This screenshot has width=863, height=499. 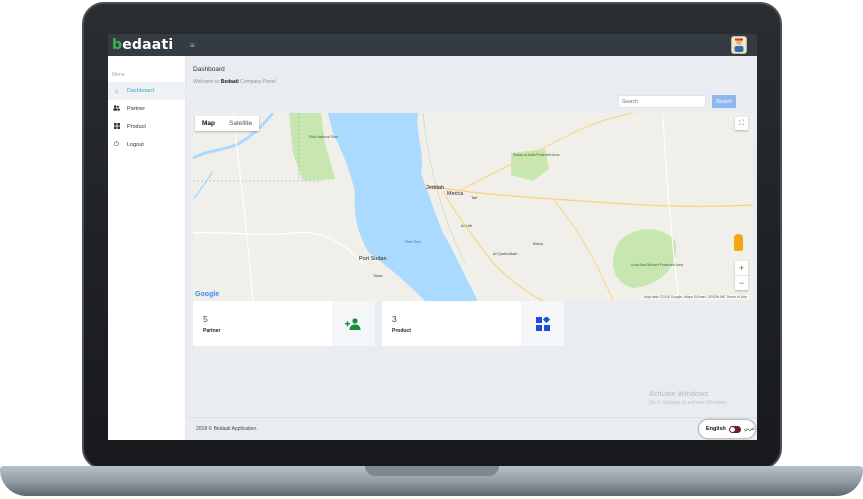 What do you see at coordinates (212, 331) in the screenshot?
I see `stat-label: Partner` at bounding box center [212, 331].